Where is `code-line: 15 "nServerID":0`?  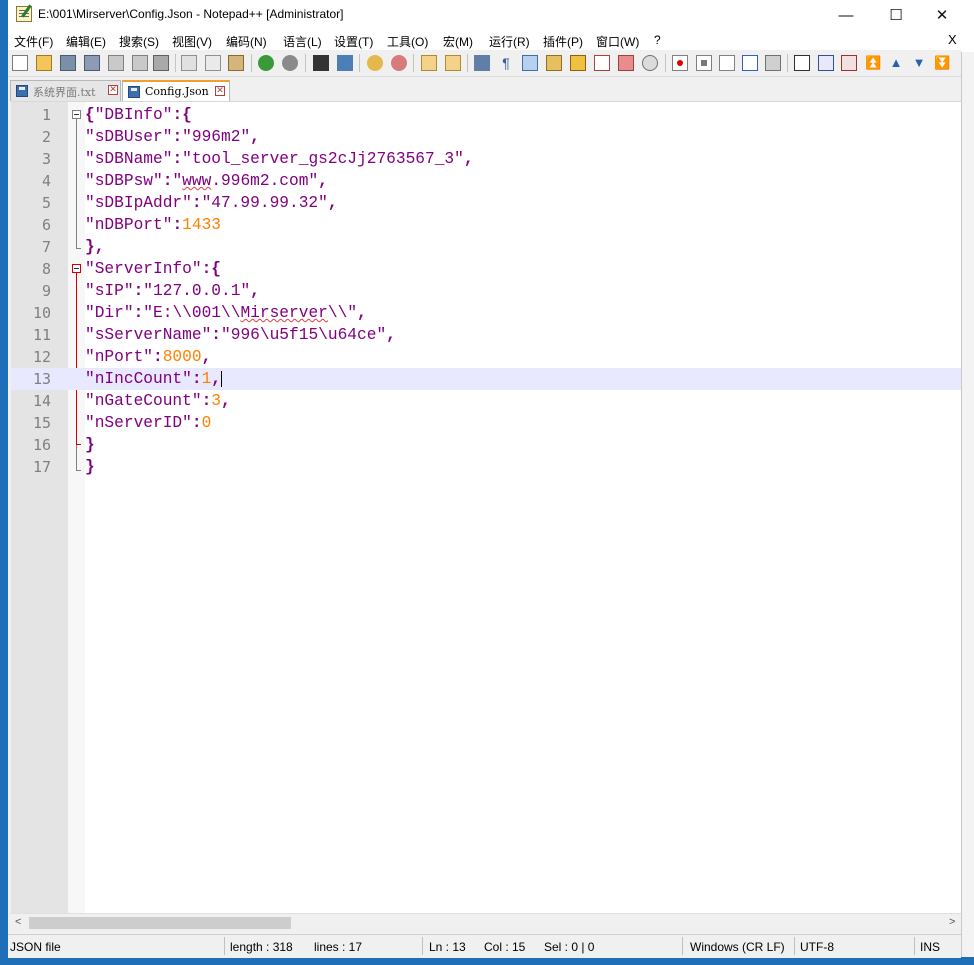 code-line: 15 "nServerID":0 is located at coordinates (486, 423).